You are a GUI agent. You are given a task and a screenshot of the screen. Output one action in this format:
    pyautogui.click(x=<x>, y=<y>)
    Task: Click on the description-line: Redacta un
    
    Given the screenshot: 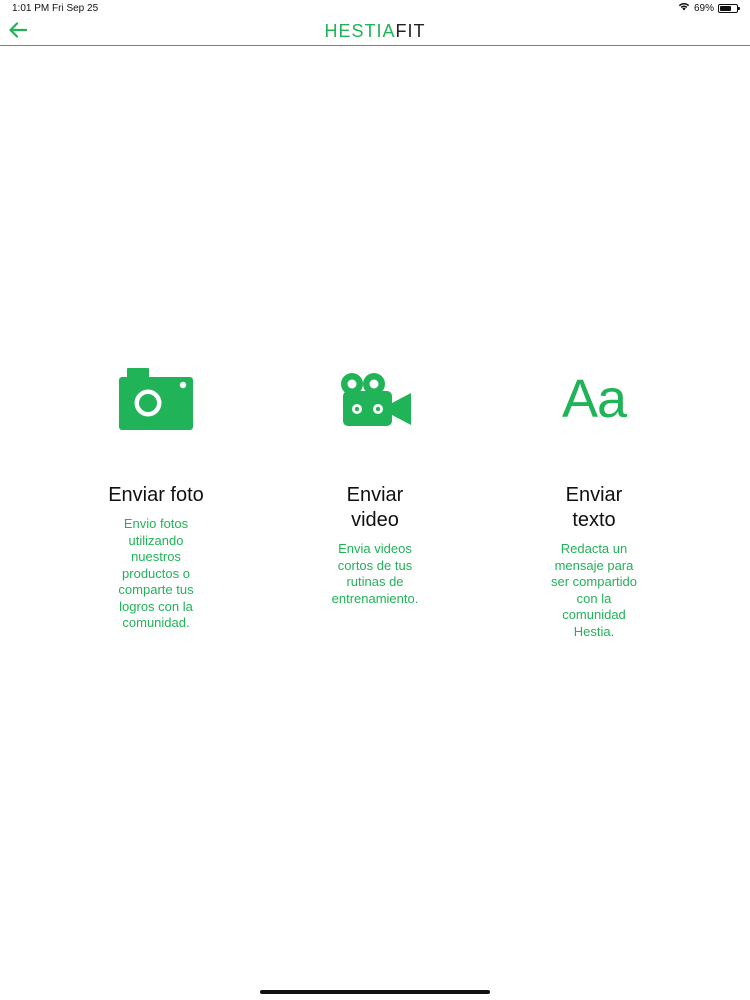 What is the action you would take?
    pyautogui.click(x=594, y=548)
    